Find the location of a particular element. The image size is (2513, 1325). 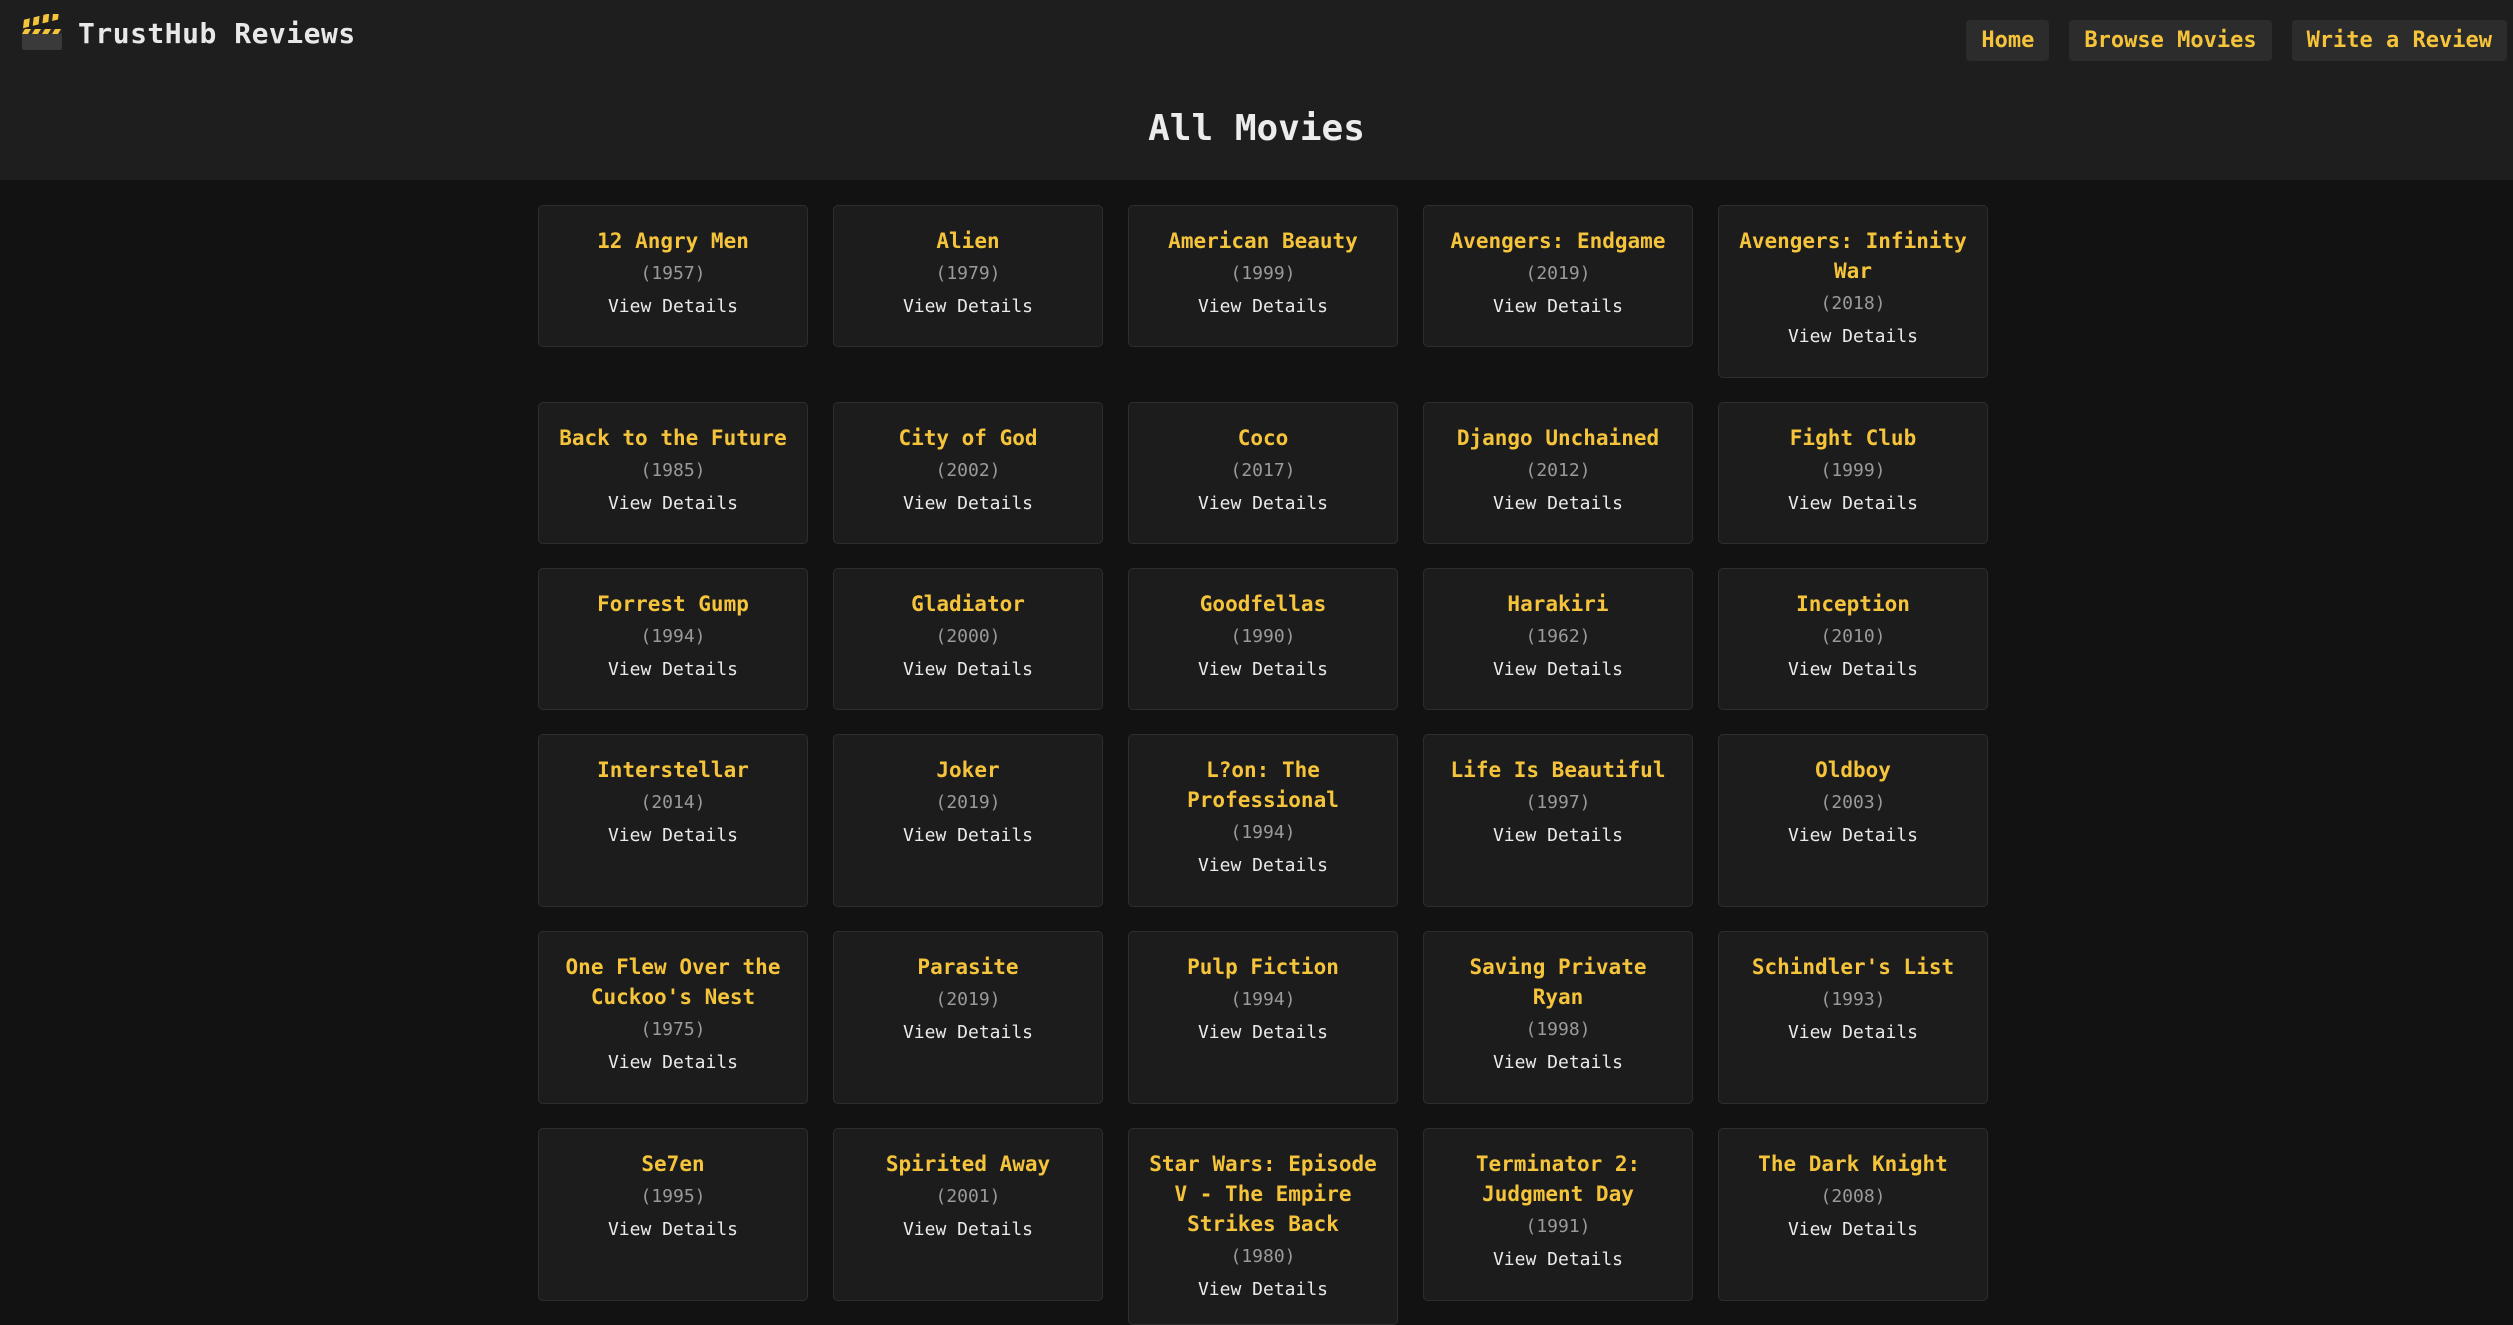

movie-card: Spirited Away (2001) View Details is located at coordinates (968, 1214).